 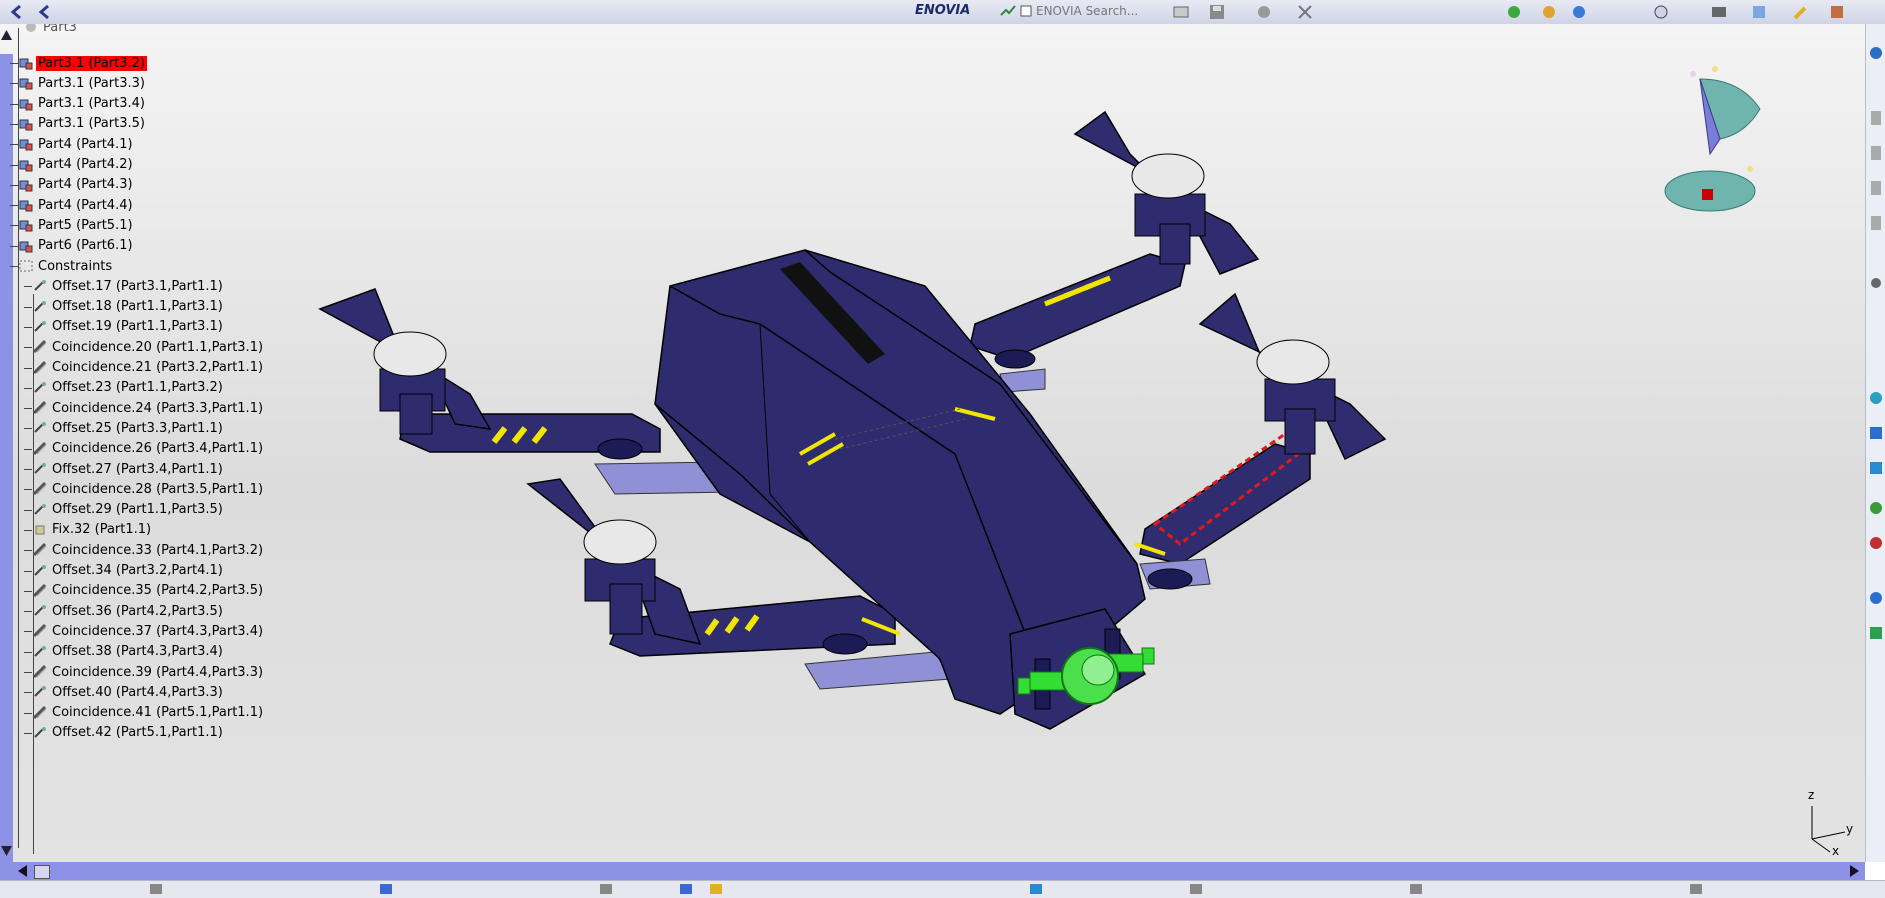 I want to click on tree-item: Coincidence.37 (Part4.3,Part3.4), so click(x=144, y=631).